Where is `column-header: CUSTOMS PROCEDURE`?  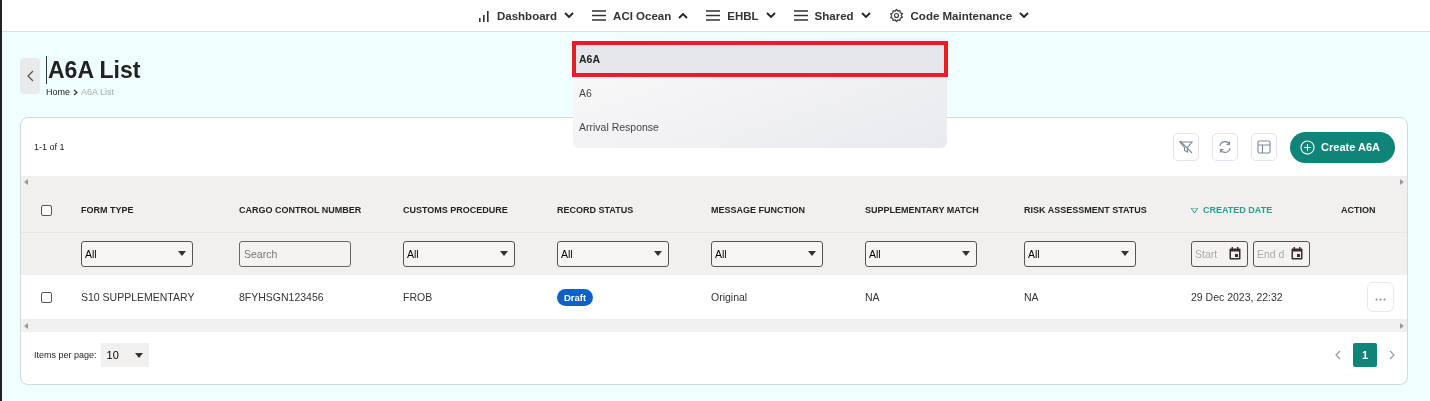
column-header: CUSTOMS PROCEDURE is located at coordinates (455, 210).